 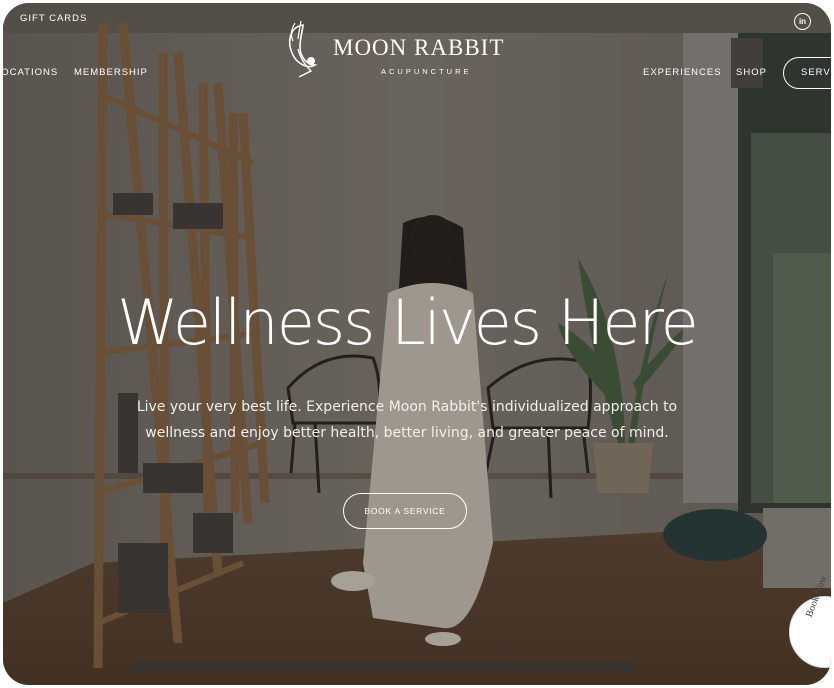 I want to click on moon-rabbit-logo-icon, so click(x=303, y=49).